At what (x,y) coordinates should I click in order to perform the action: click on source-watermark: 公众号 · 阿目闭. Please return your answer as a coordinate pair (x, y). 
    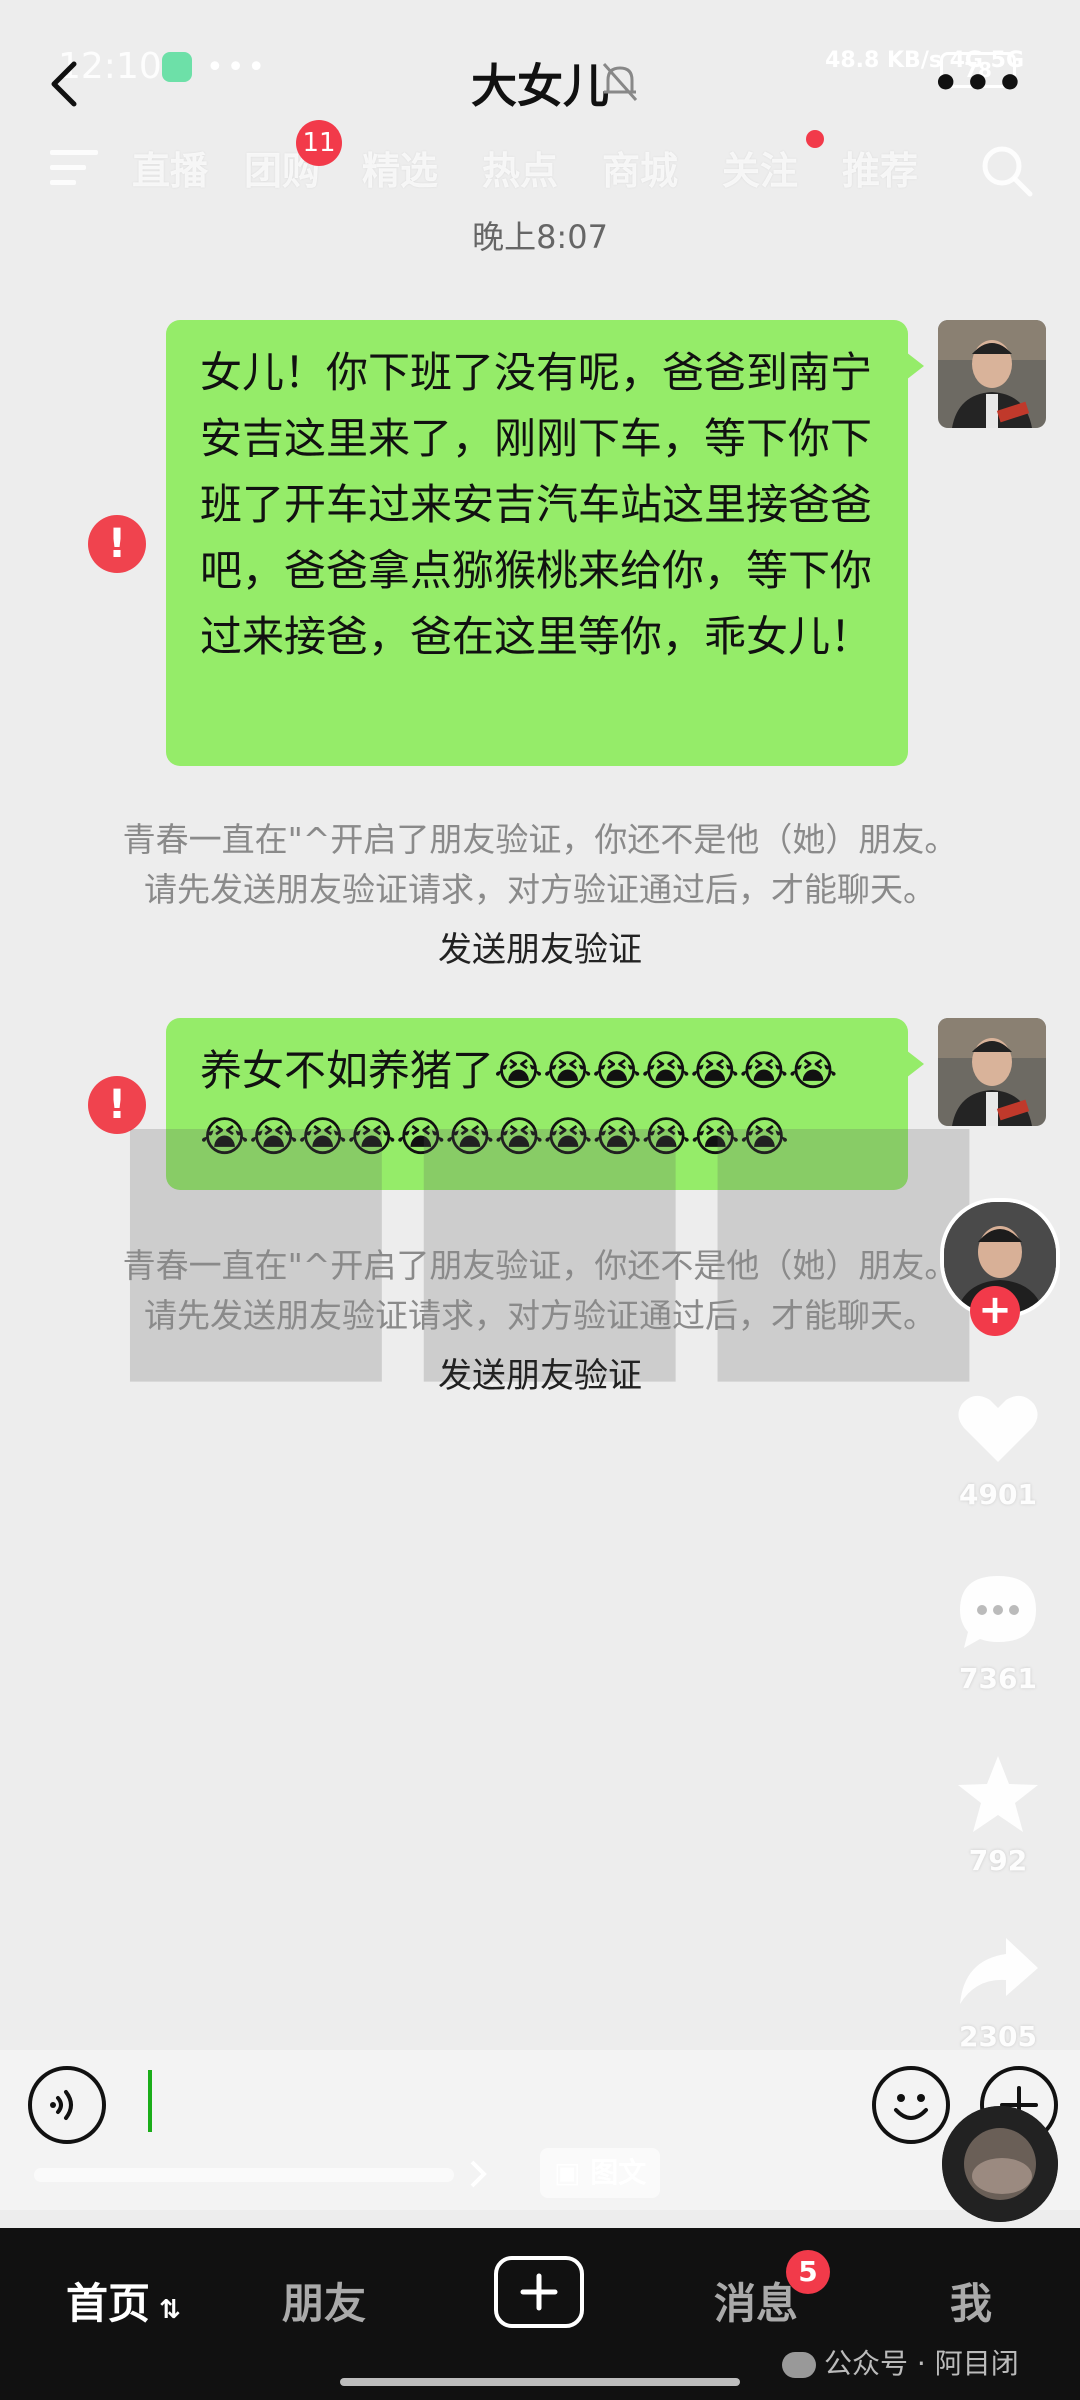
    Looking at the image, I should click on (900, 2362).